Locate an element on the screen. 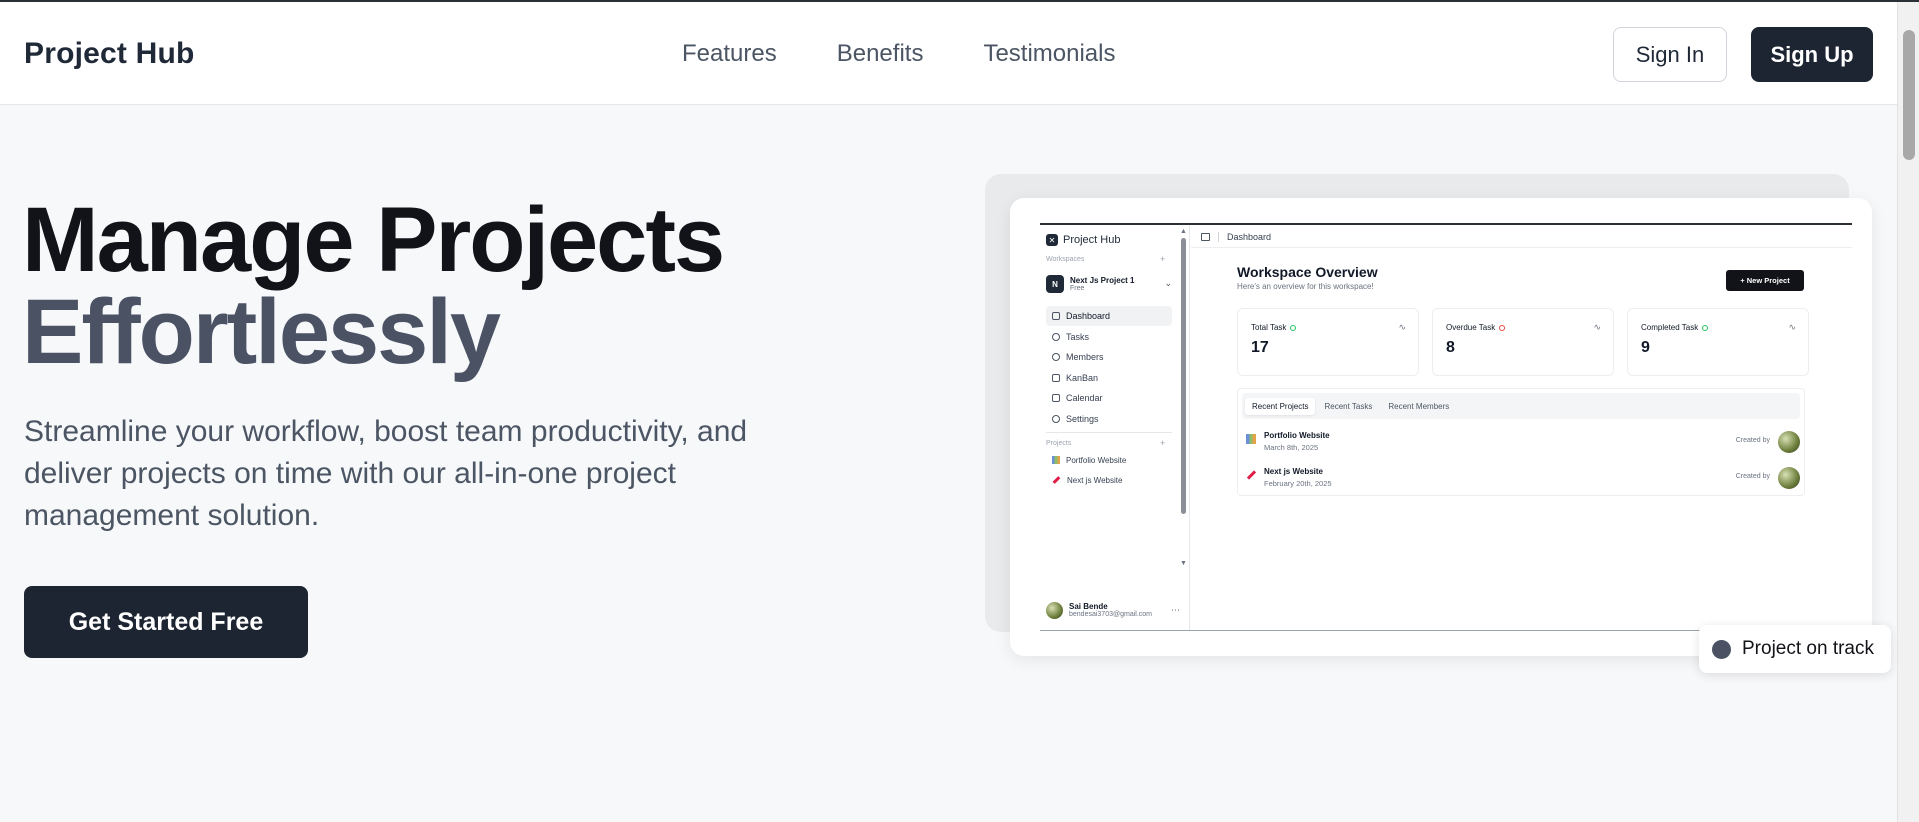 The width and height of the screenshot is (1919, 822). stat-label-wrap: Completed Task is located at coordinates (1675, 327).